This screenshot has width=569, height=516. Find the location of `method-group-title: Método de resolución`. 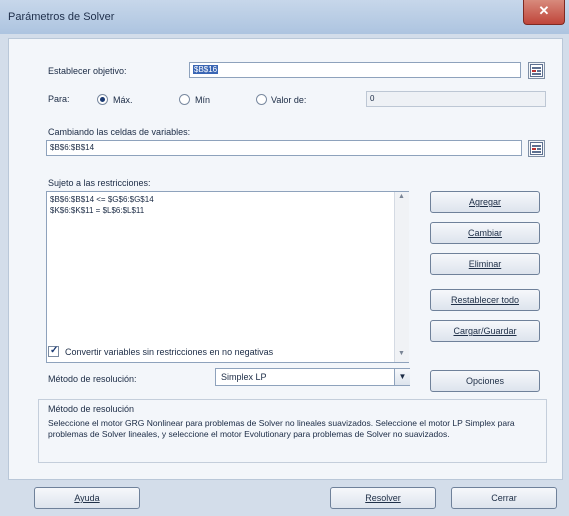

method-group-title: Método de resolución is located at coordinates (91, 409).